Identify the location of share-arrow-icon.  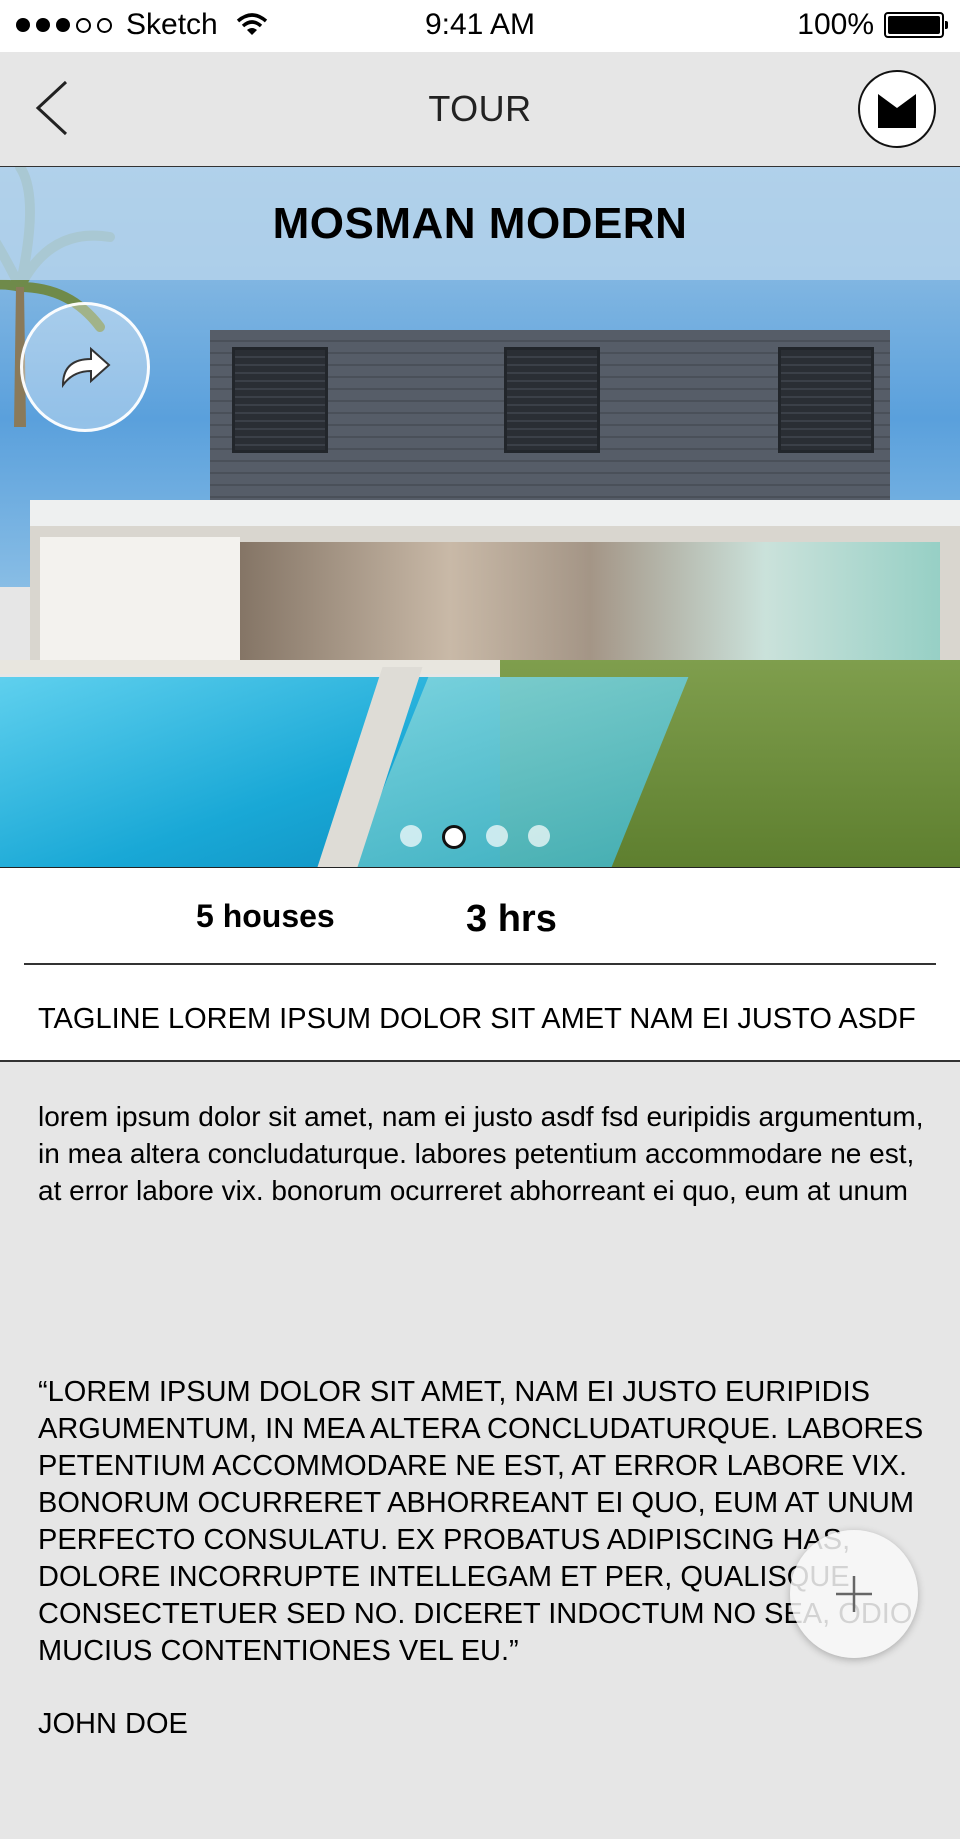
(86, 367).